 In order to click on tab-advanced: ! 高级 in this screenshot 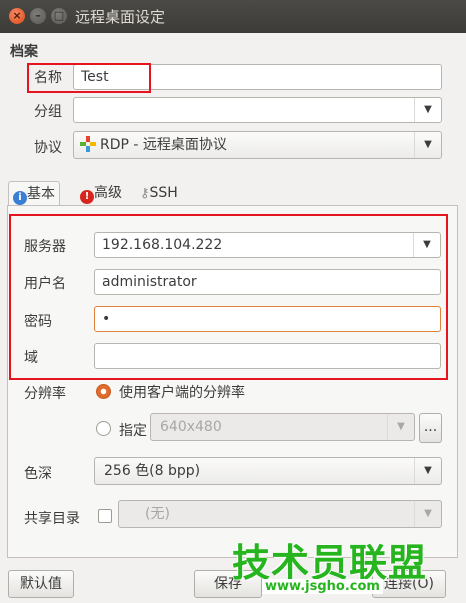, I will do `click(101, 193)`.